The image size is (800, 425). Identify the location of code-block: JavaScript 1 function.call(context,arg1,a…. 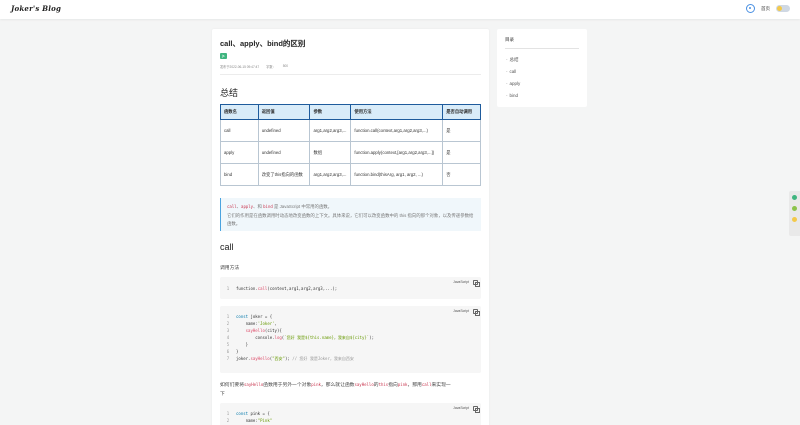
(350, 288).